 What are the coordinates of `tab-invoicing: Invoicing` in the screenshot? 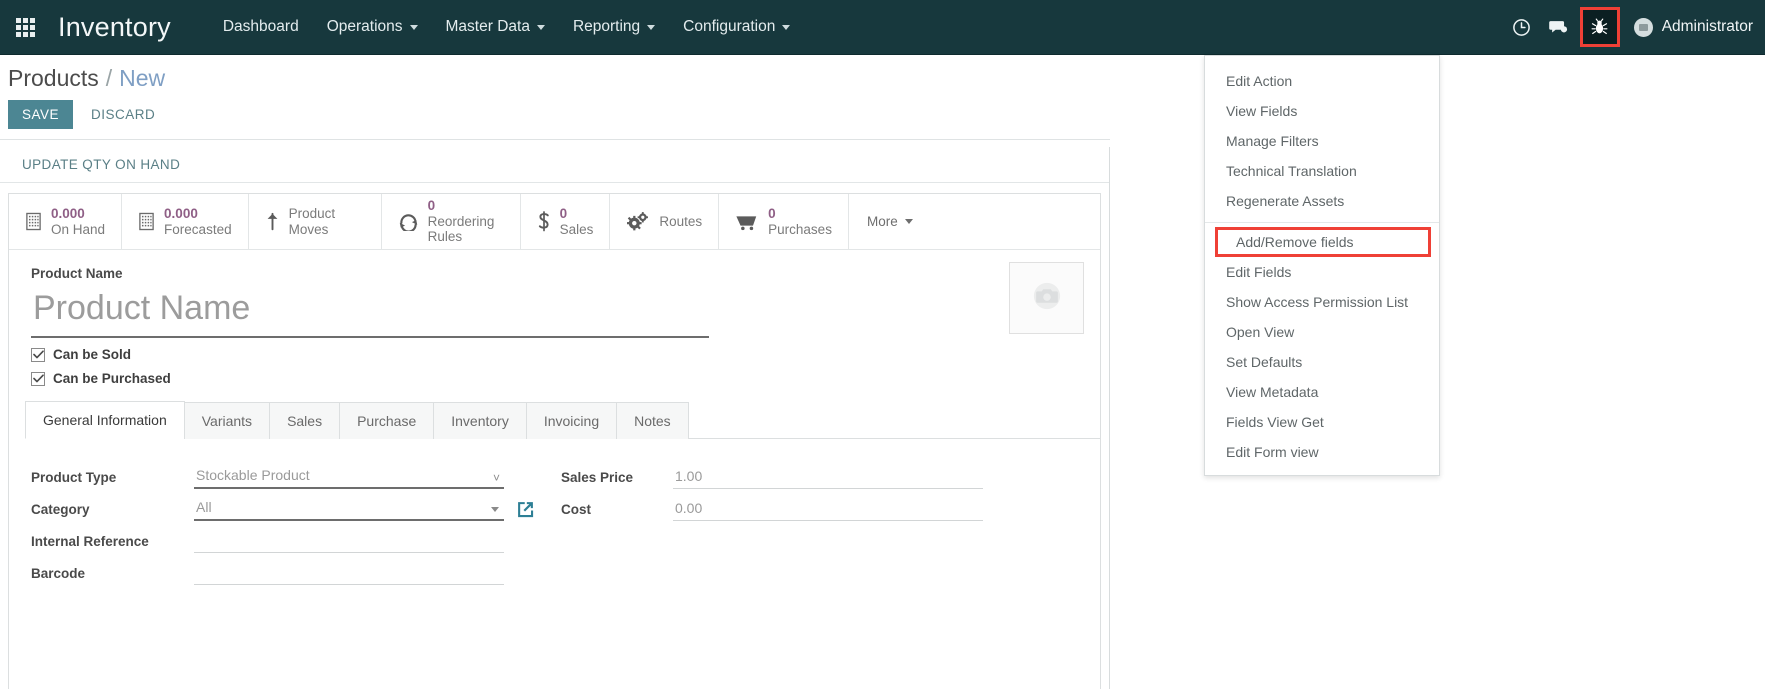 It's located at (571, 420).